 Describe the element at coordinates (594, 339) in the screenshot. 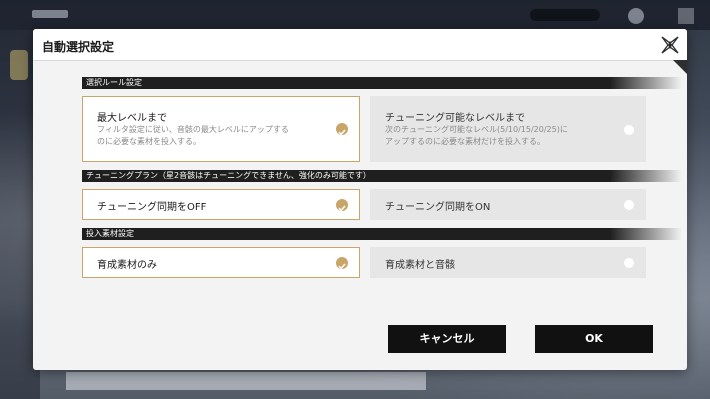

I see `ok-button: OK` at that location.